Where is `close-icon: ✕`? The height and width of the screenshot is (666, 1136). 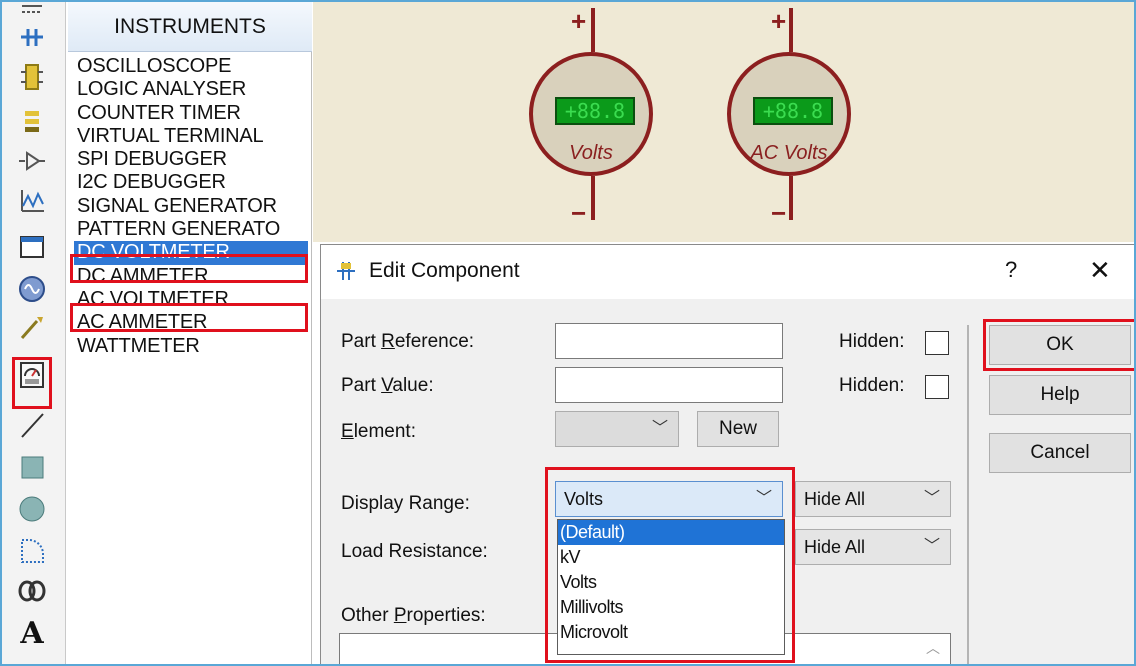
close-icon: ✕ is located at coordinates (1100, 270).